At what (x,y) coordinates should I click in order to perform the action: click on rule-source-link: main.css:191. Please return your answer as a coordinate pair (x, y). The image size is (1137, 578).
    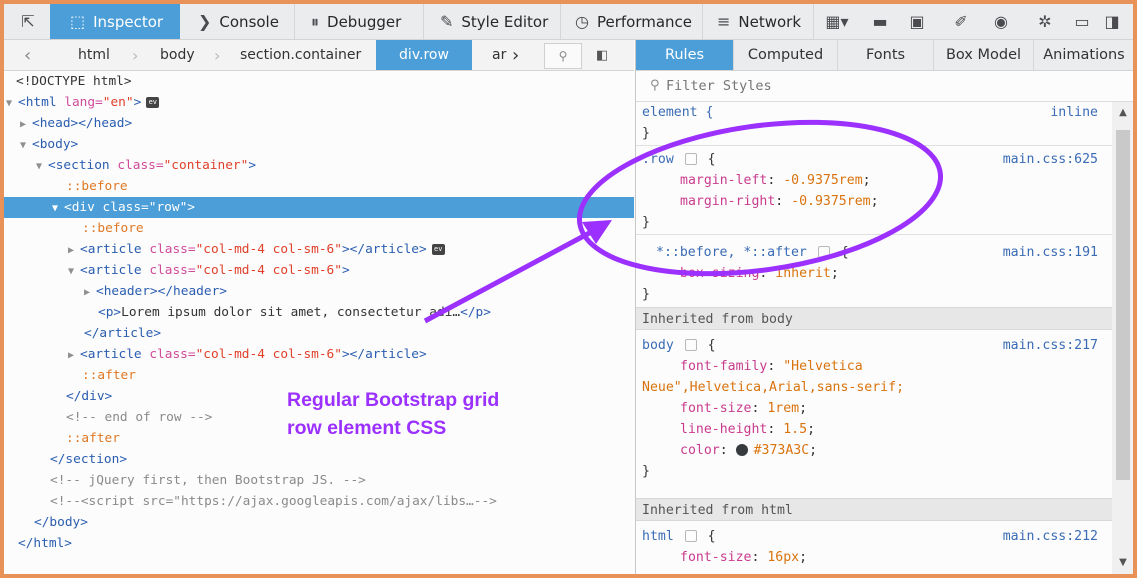
    Looking at the image, I should click on (1050, 252).